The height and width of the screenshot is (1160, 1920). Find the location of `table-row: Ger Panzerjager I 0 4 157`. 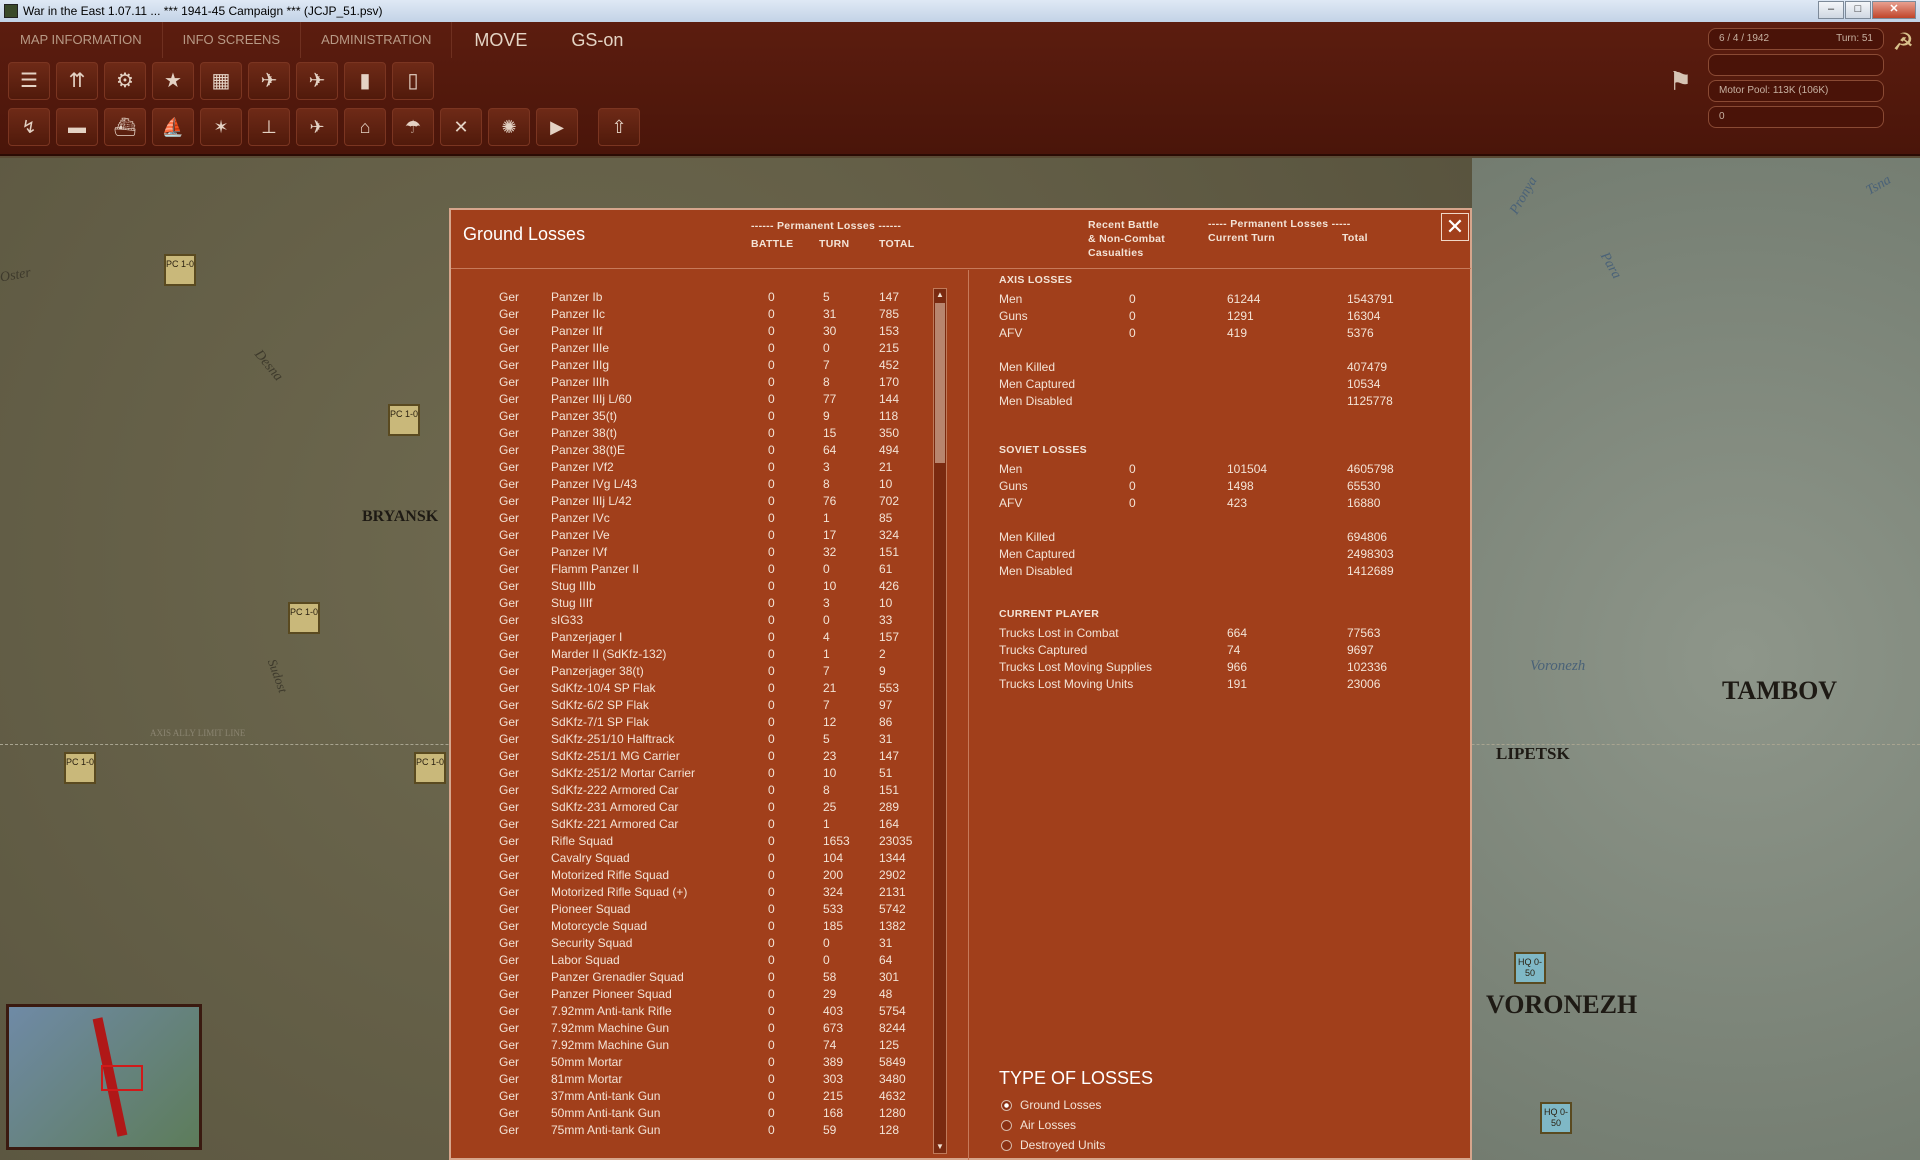

table-row: Ger Panzerjager I 0 4 157 is located at coordinates (706, 638).